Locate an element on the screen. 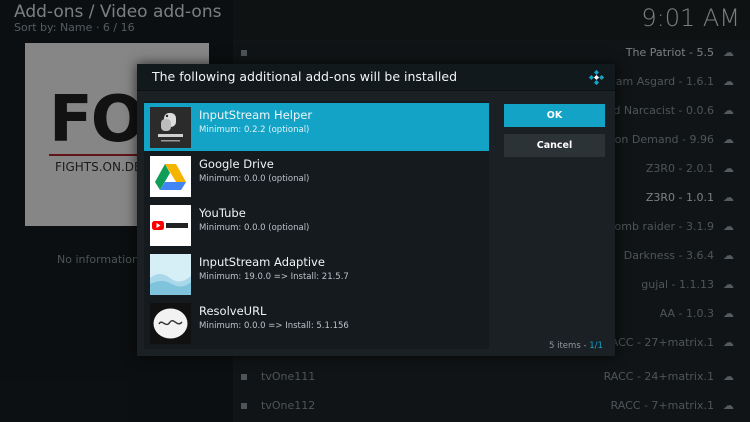  list-item-title: InputStream Helper is located at coordinates (256, 115).